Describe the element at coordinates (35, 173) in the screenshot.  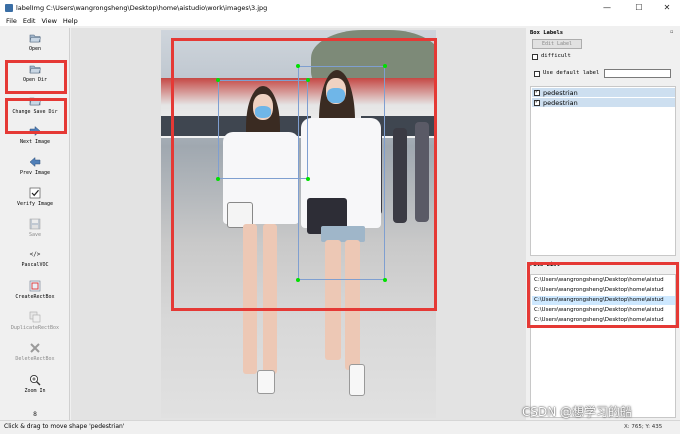
I see `prev-image-label: Prev Image` at that location.